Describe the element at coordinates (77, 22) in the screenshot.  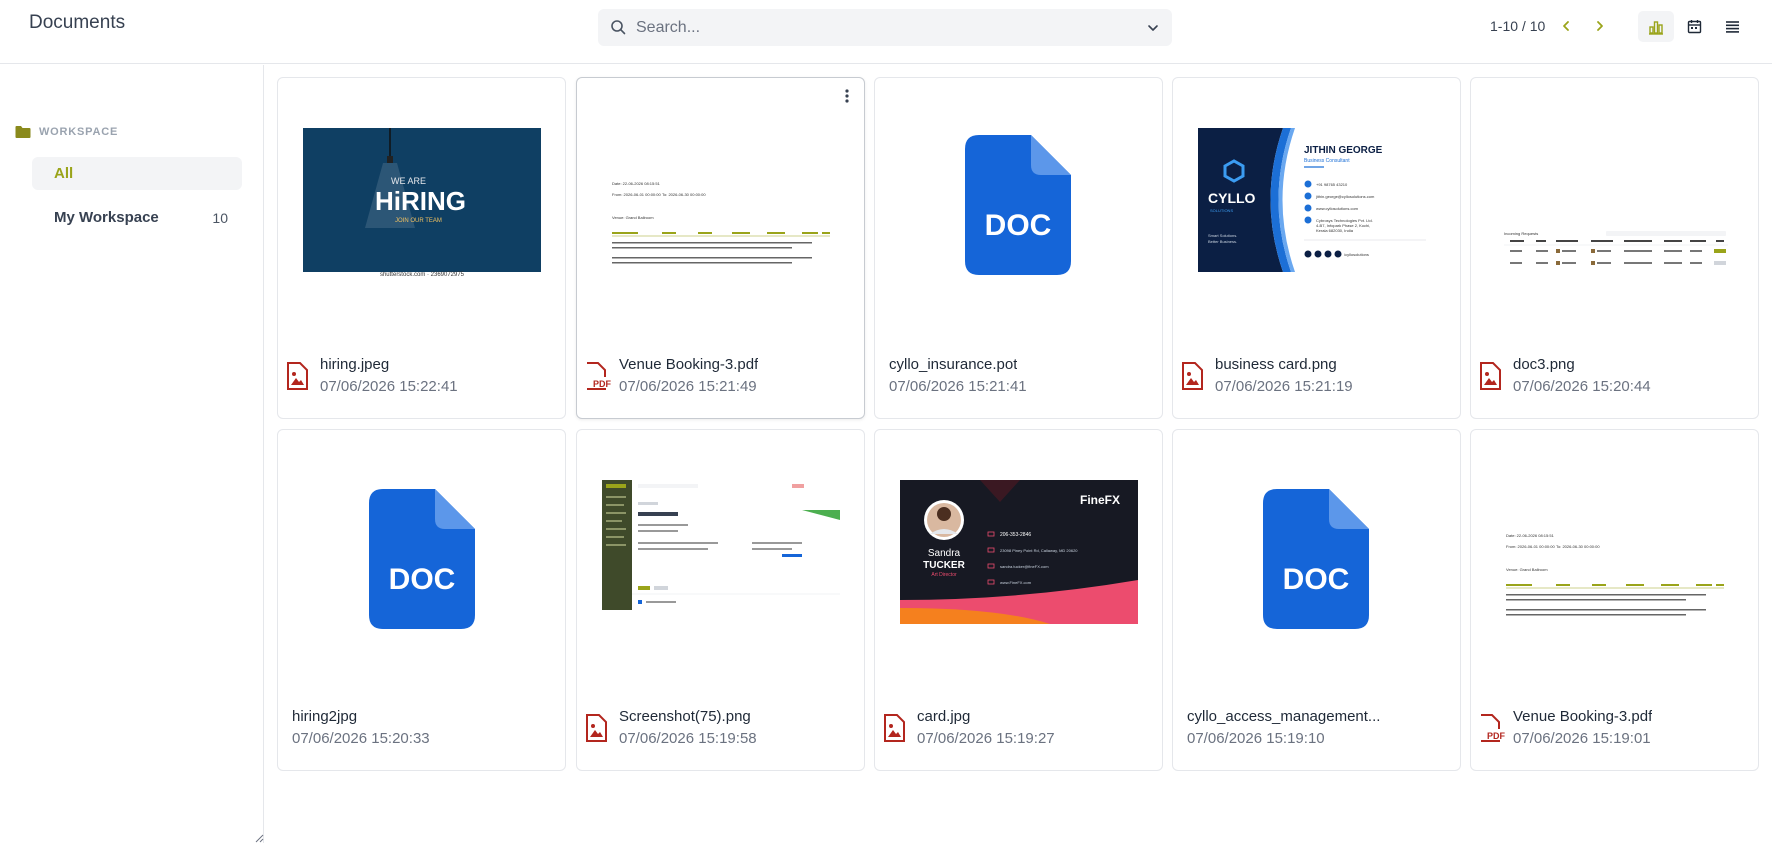
I see `page-title: Documents` at that location.